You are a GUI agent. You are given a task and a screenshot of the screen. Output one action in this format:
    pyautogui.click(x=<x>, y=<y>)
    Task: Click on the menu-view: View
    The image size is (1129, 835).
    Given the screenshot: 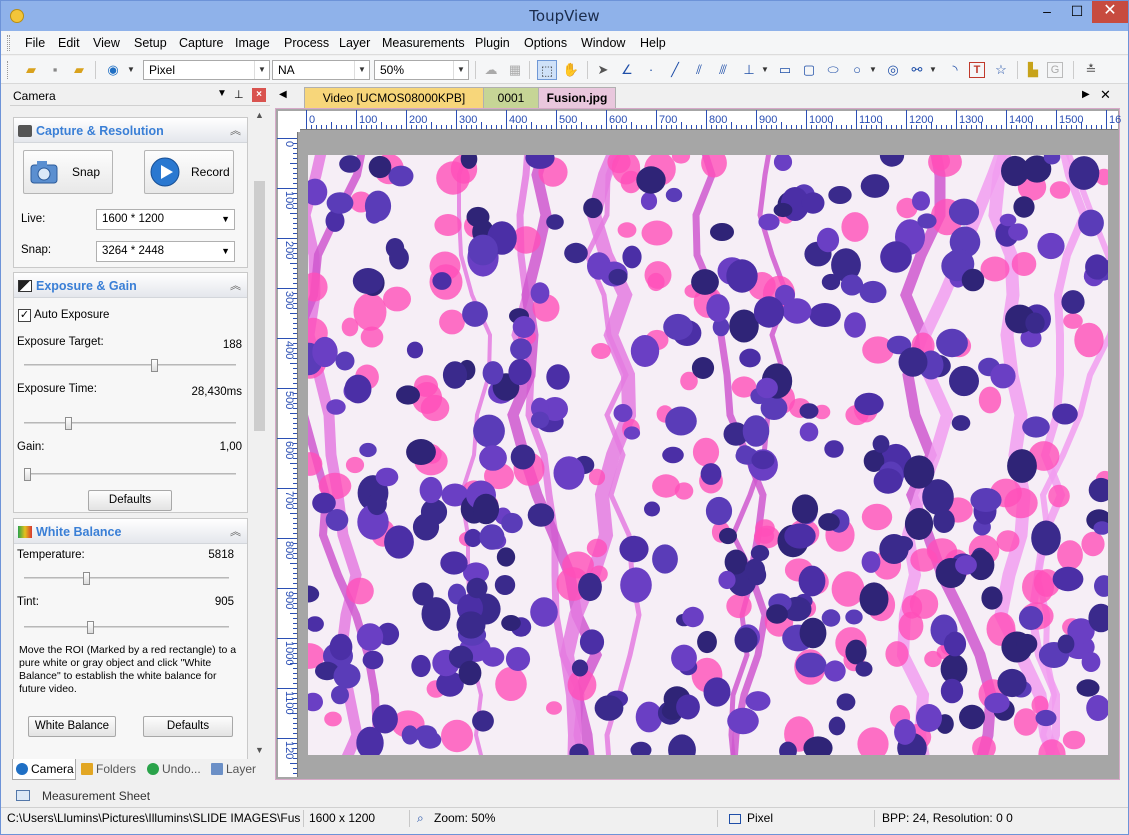 What is the action you would take?
    pyautogui.click(x=106, y=43)
    